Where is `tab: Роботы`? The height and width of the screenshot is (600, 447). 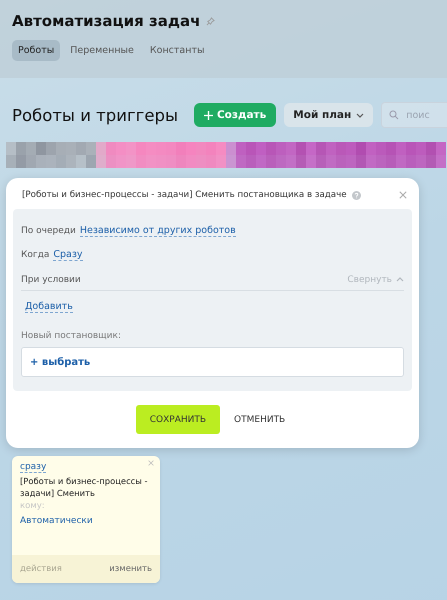 tab: Роботы is located at coordinates (36, 50).